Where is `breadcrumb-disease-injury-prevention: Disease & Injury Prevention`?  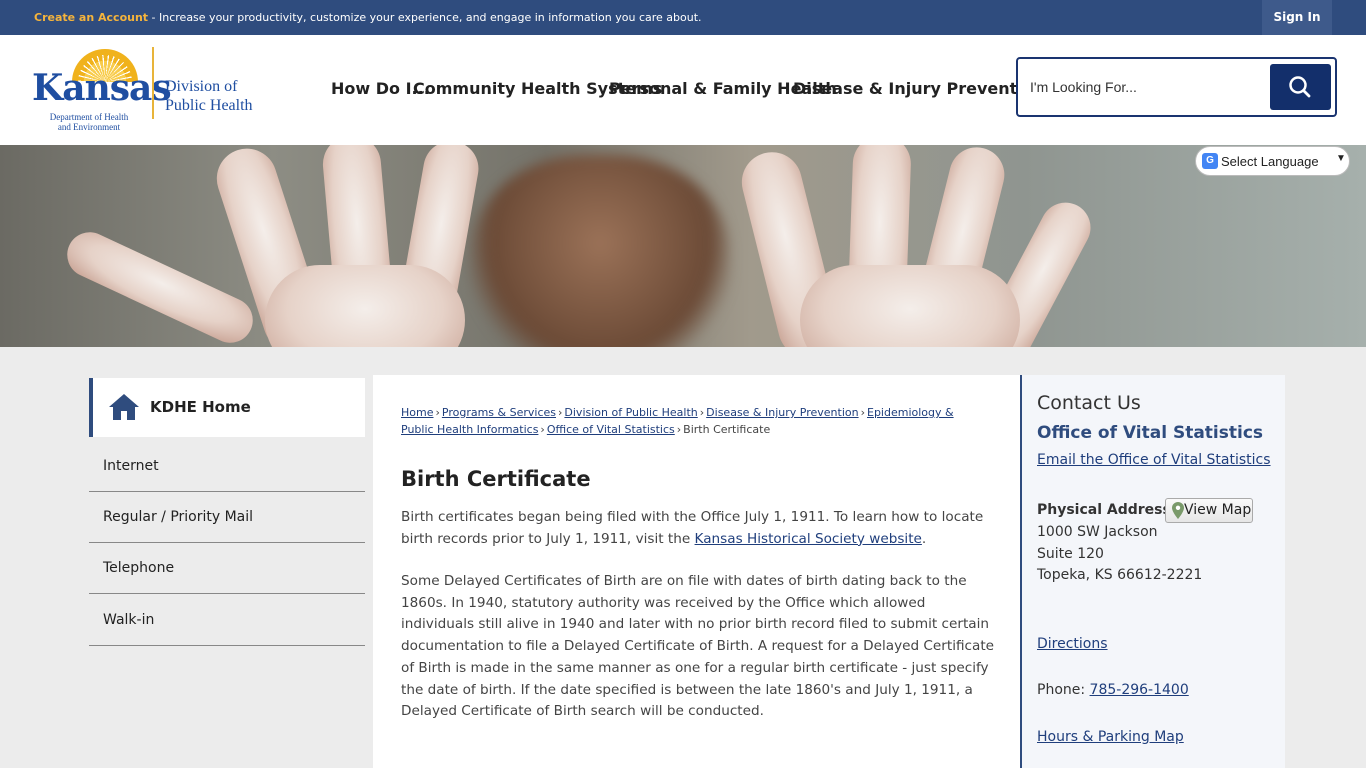 breadcrumb-disease-injury-prevention: Disease & Injury Prevention is located at coordinates (782, 412).